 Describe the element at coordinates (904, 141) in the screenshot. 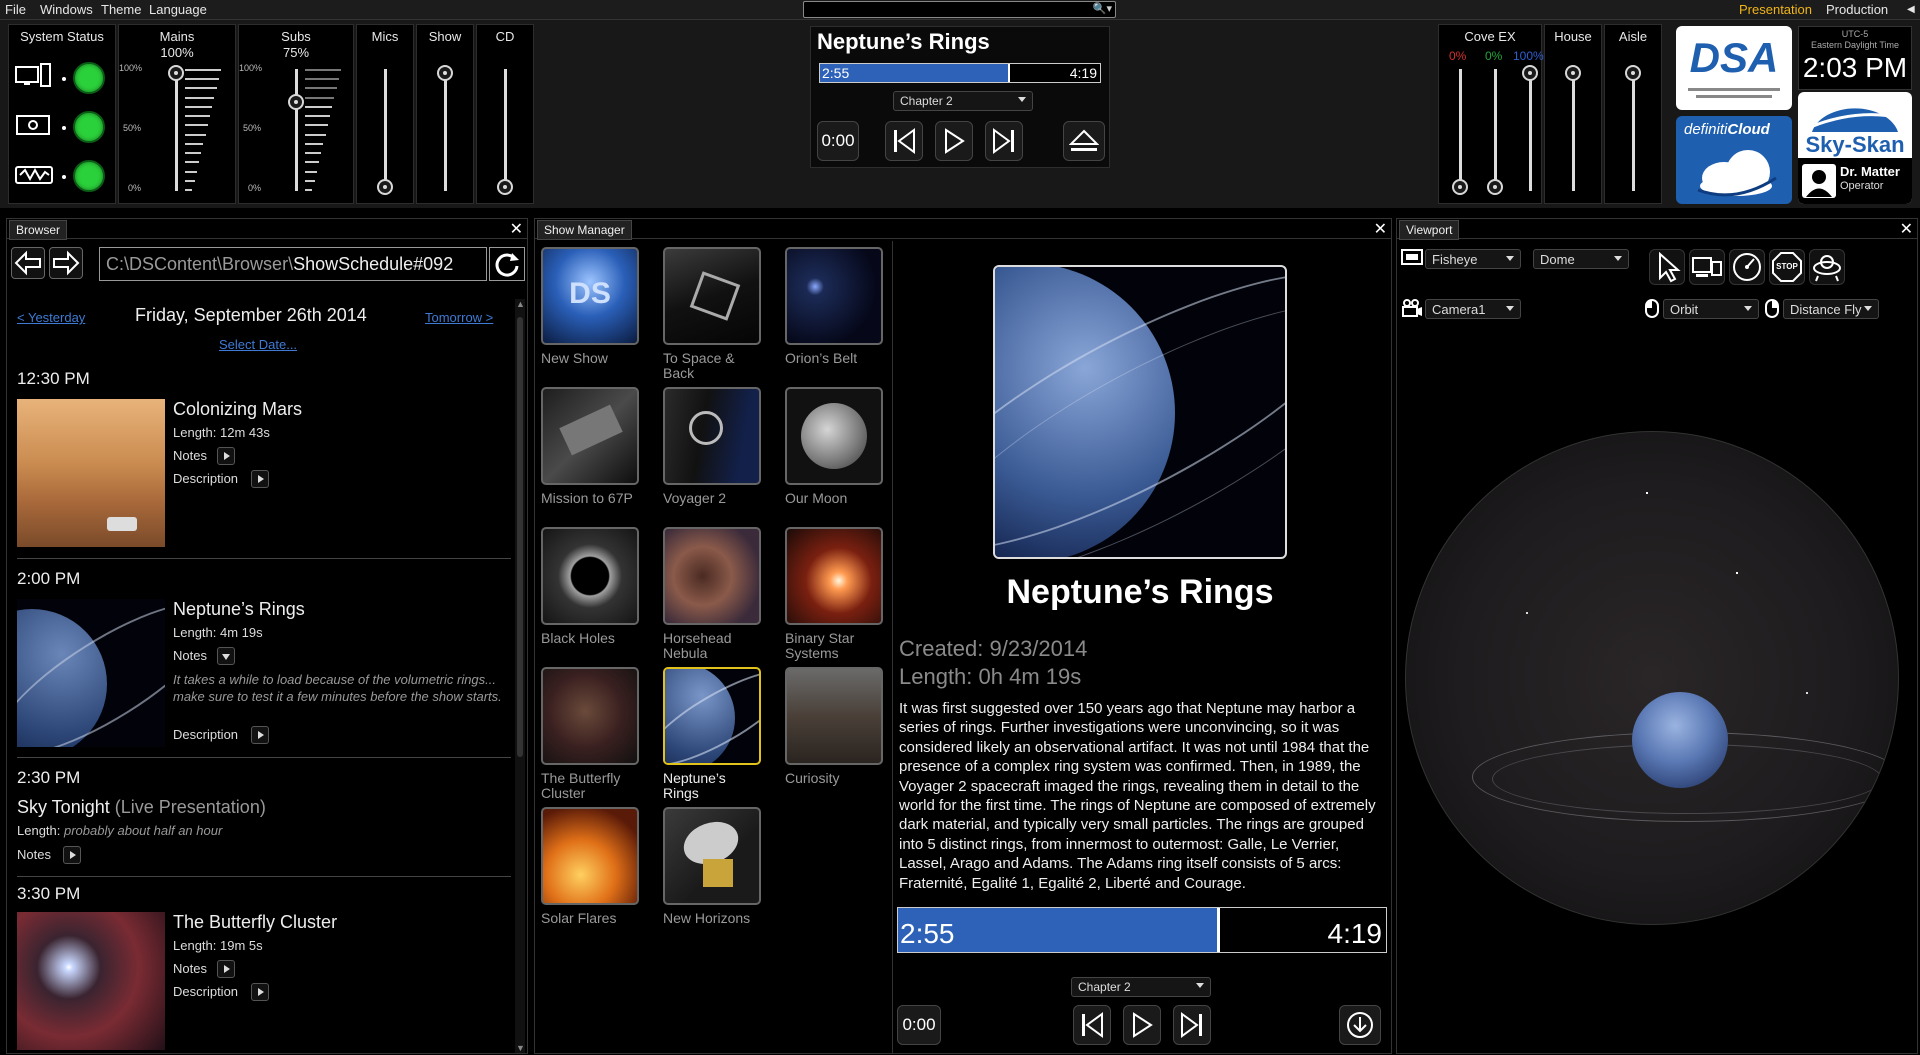

I see `player-prev-button` at that location.